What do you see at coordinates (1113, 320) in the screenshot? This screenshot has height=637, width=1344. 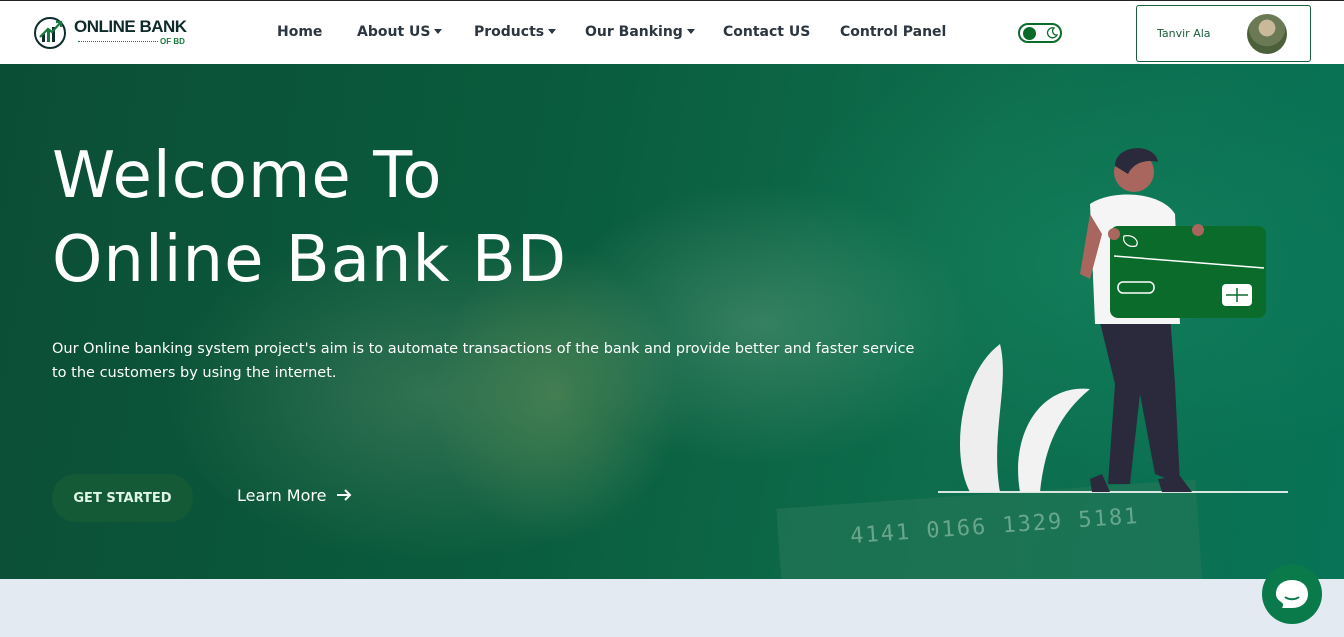 I see `person-holding-card-illustration` at bounding box center [1113, 320].